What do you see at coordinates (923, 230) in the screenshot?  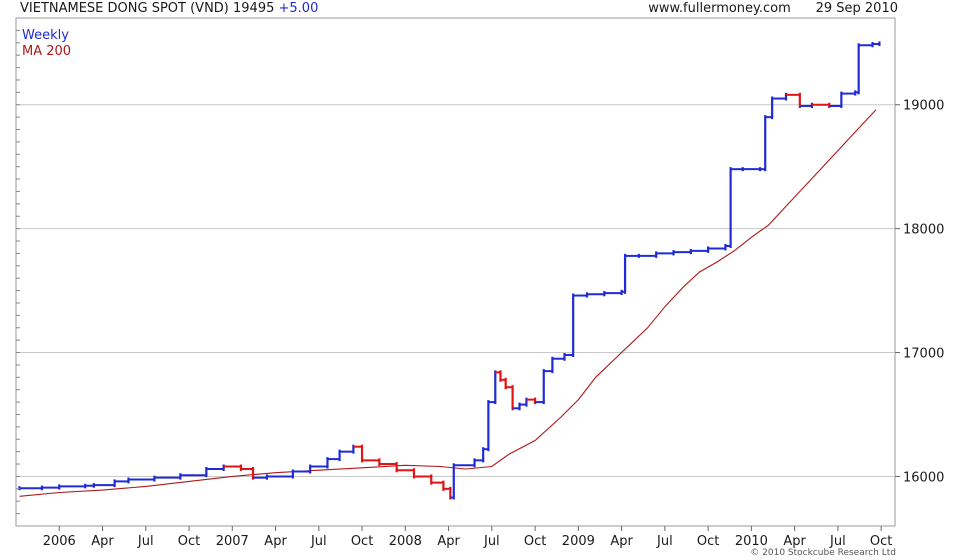 I see `y-tick-label: 18000` at bounding box center [923, 230].